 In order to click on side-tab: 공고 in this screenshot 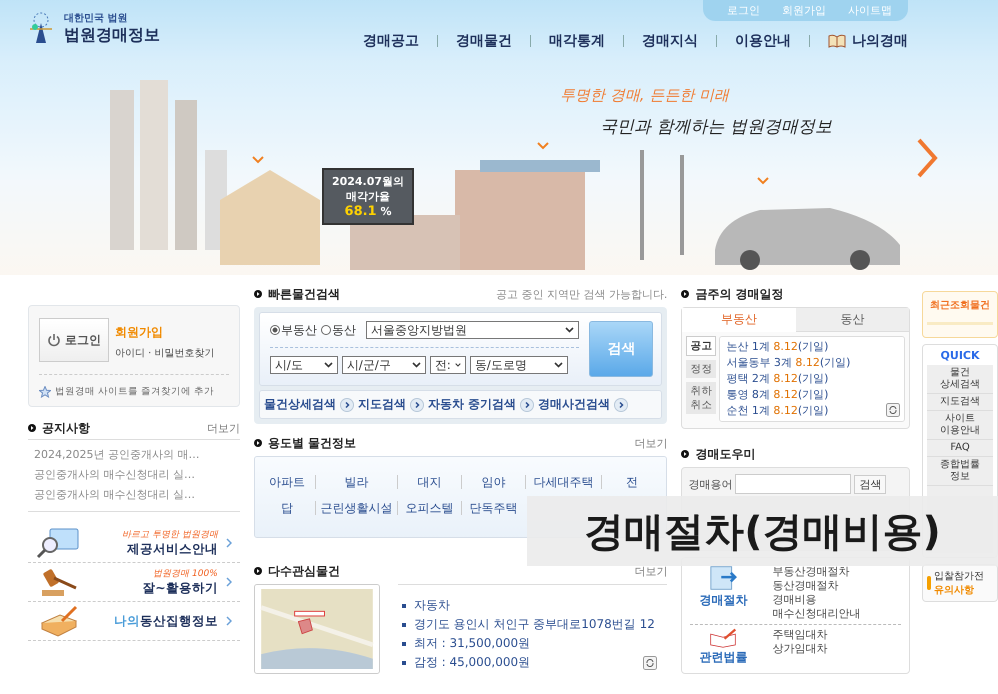, I will do `click(701, 346)`.